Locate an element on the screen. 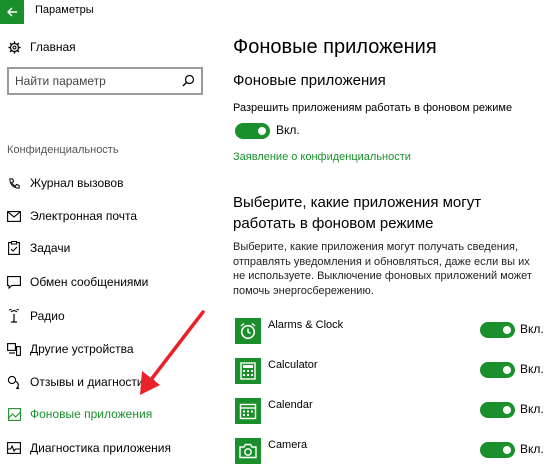 This screenshot has height=472, width=550. sidebar-item-messaging: Обмен сообщениями is located at coordinates (105, 282).